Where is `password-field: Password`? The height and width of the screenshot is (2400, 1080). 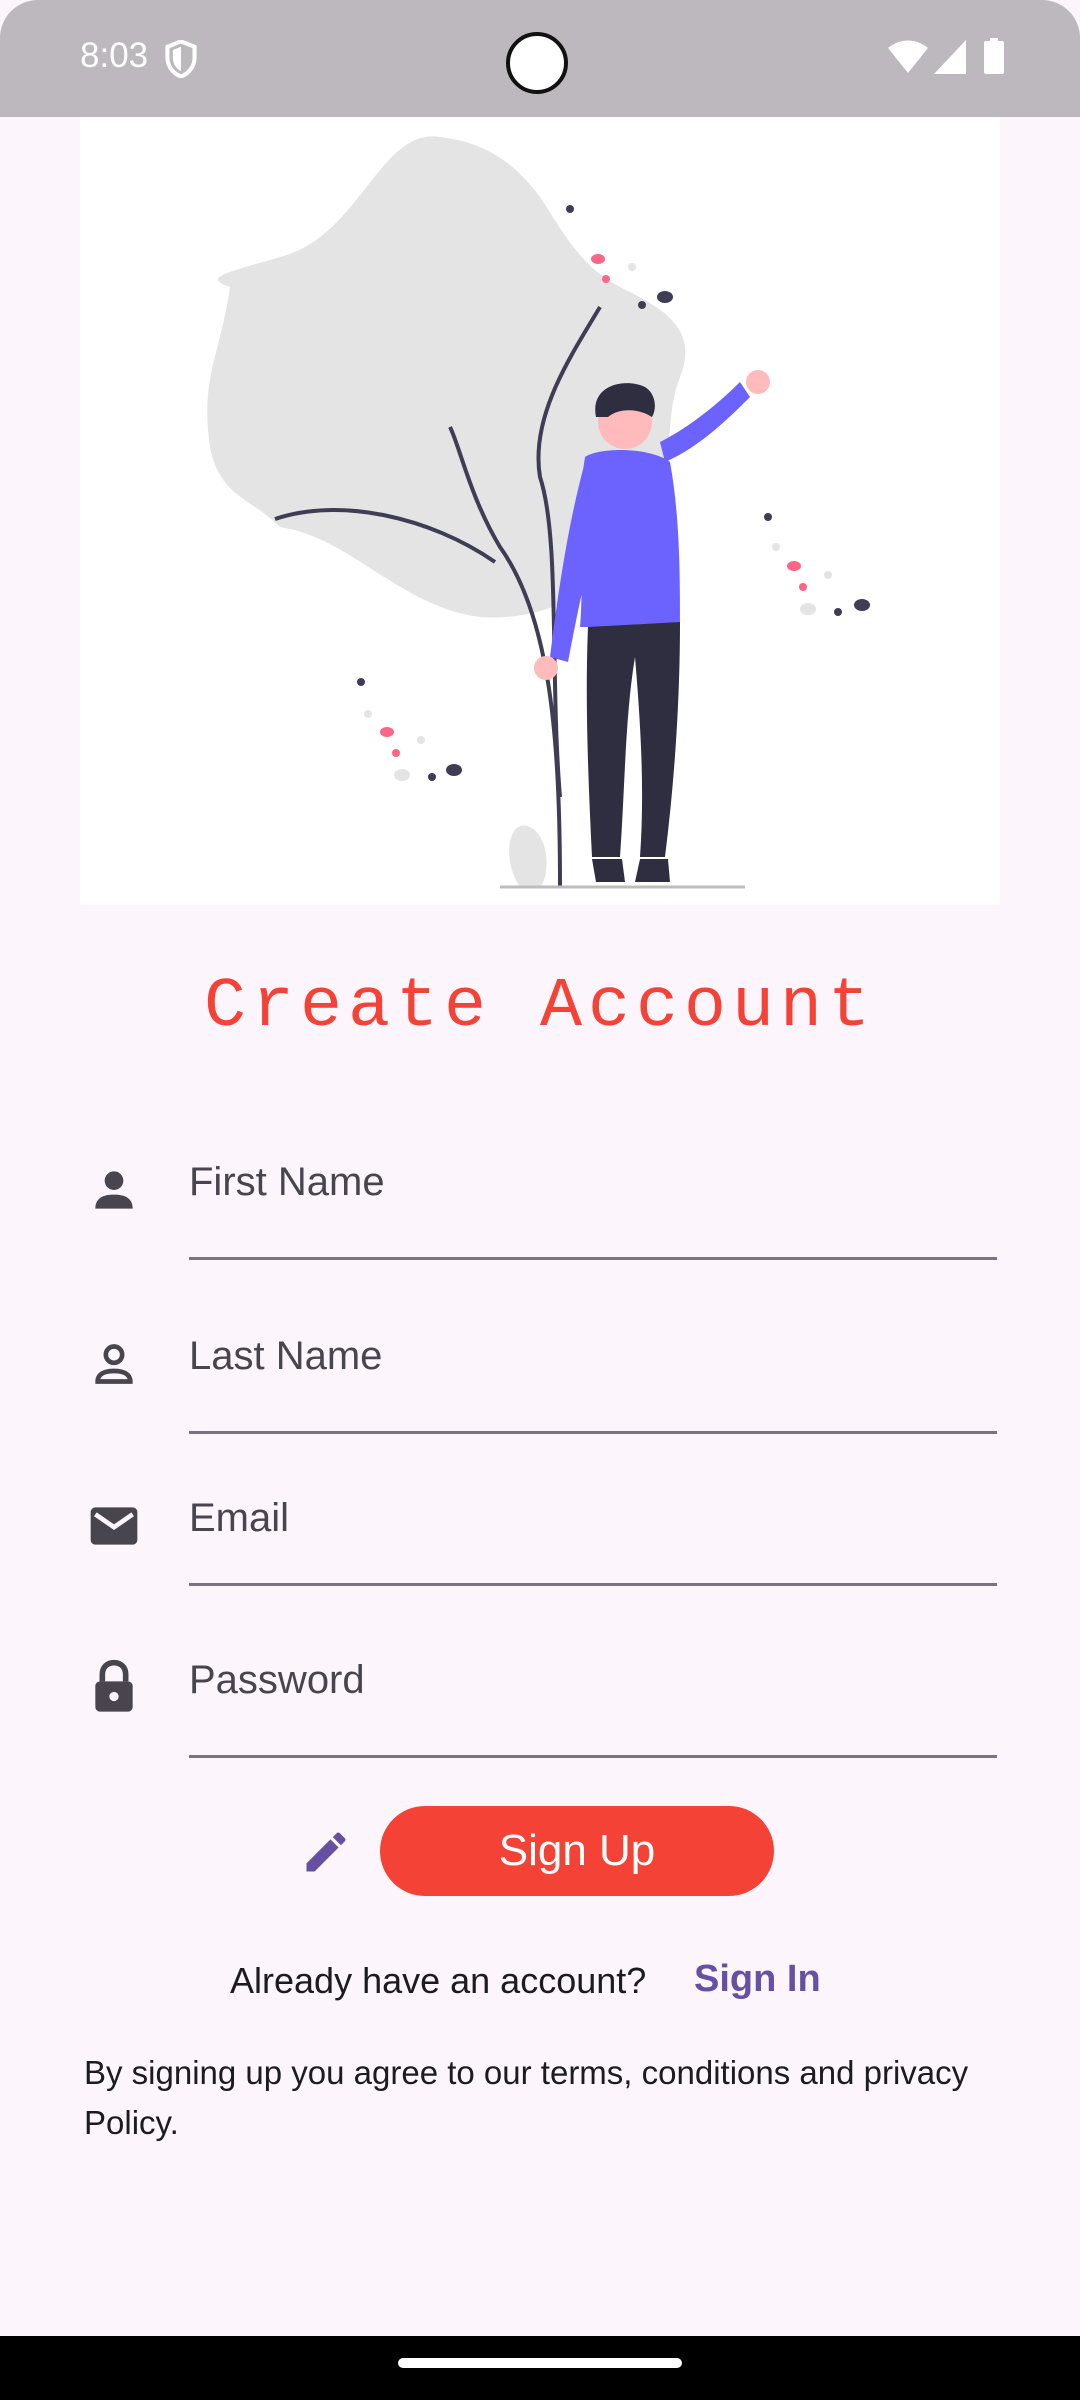
password-field: Password is located at coordinates (540, 1718).